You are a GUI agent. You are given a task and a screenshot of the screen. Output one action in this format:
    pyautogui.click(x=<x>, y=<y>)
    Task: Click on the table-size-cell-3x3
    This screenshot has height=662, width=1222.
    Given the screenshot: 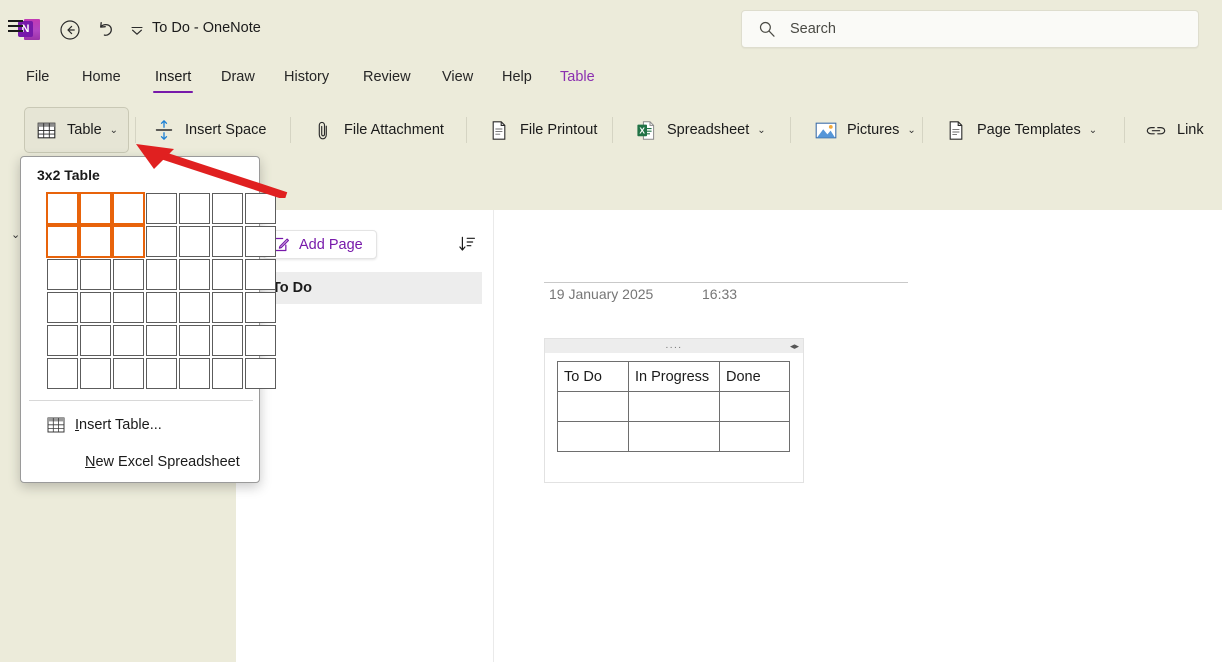 What is the action you would take?
    pyautogui.click(x=128, y=274)
    